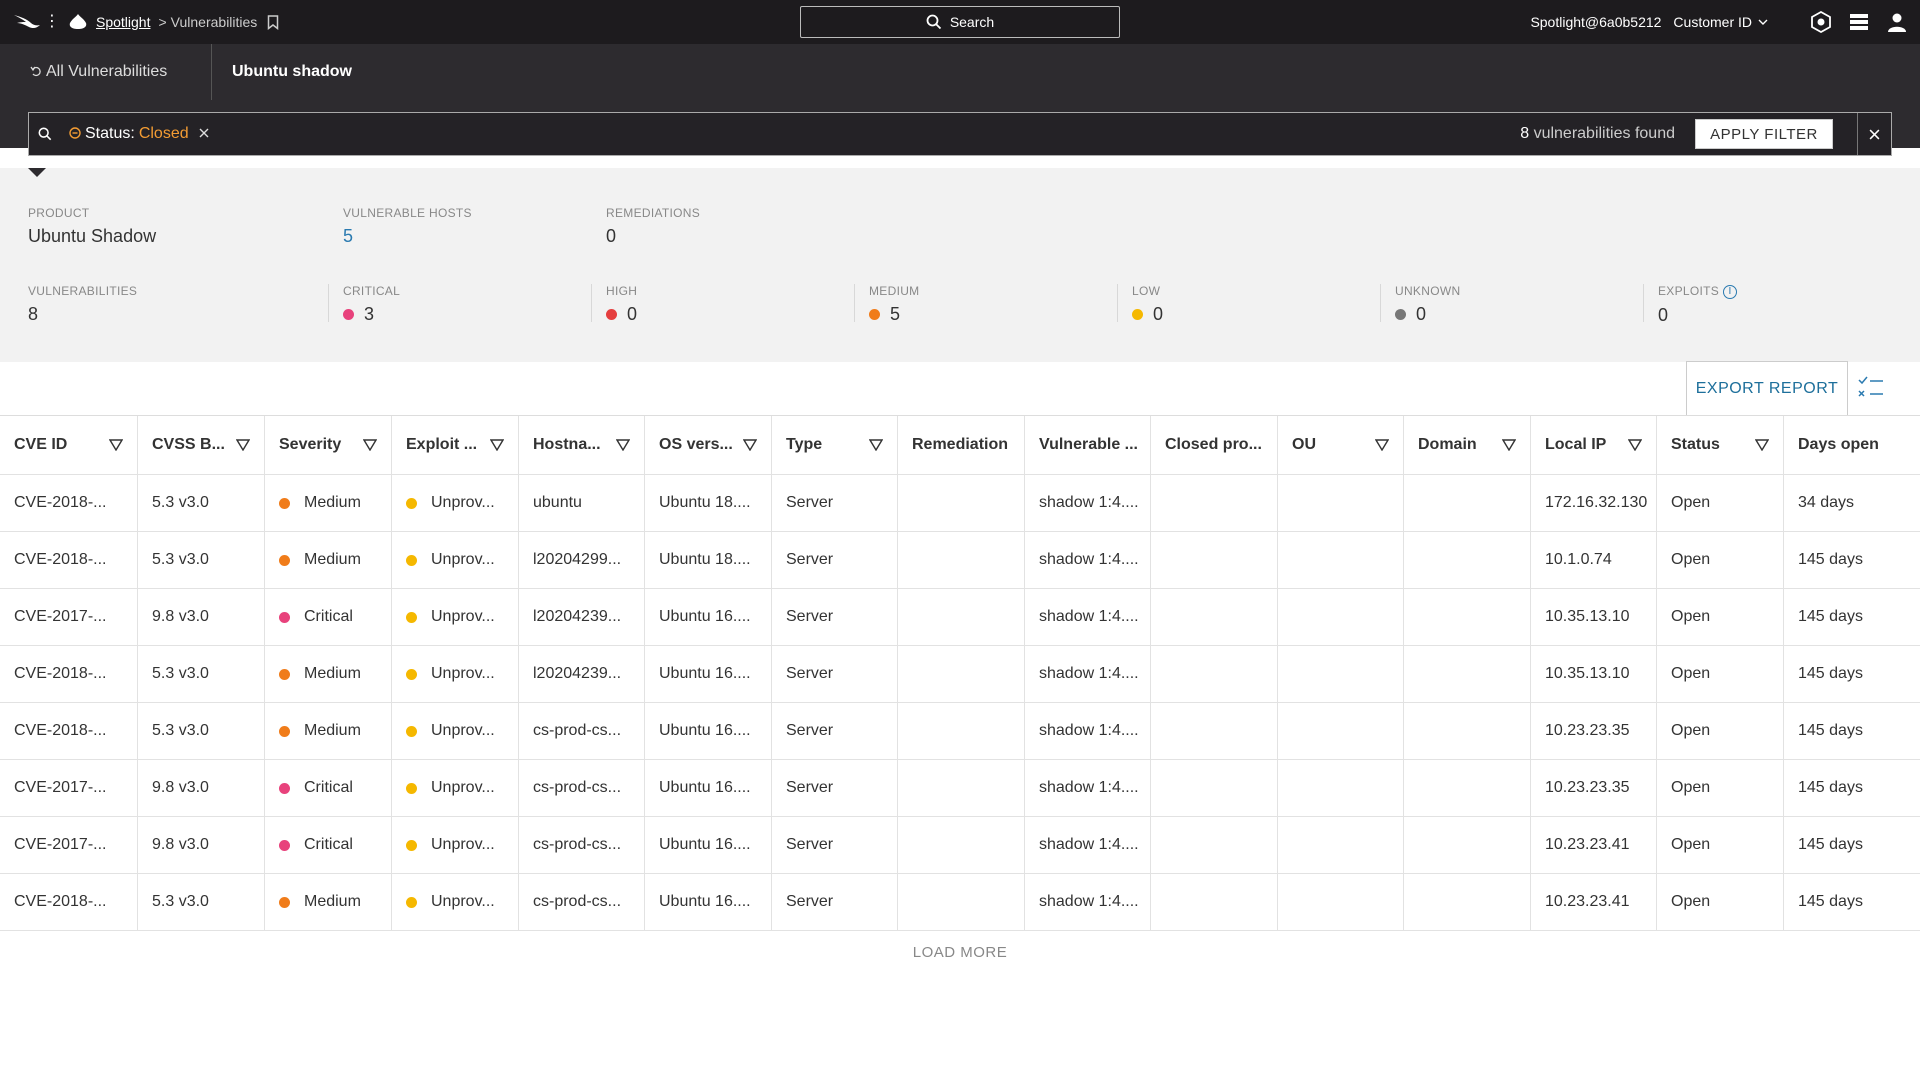 The image size is (1920, 1080). I want to click on tab-ubuntu-shadow: Ubuntu shadow, so click(282, 72).